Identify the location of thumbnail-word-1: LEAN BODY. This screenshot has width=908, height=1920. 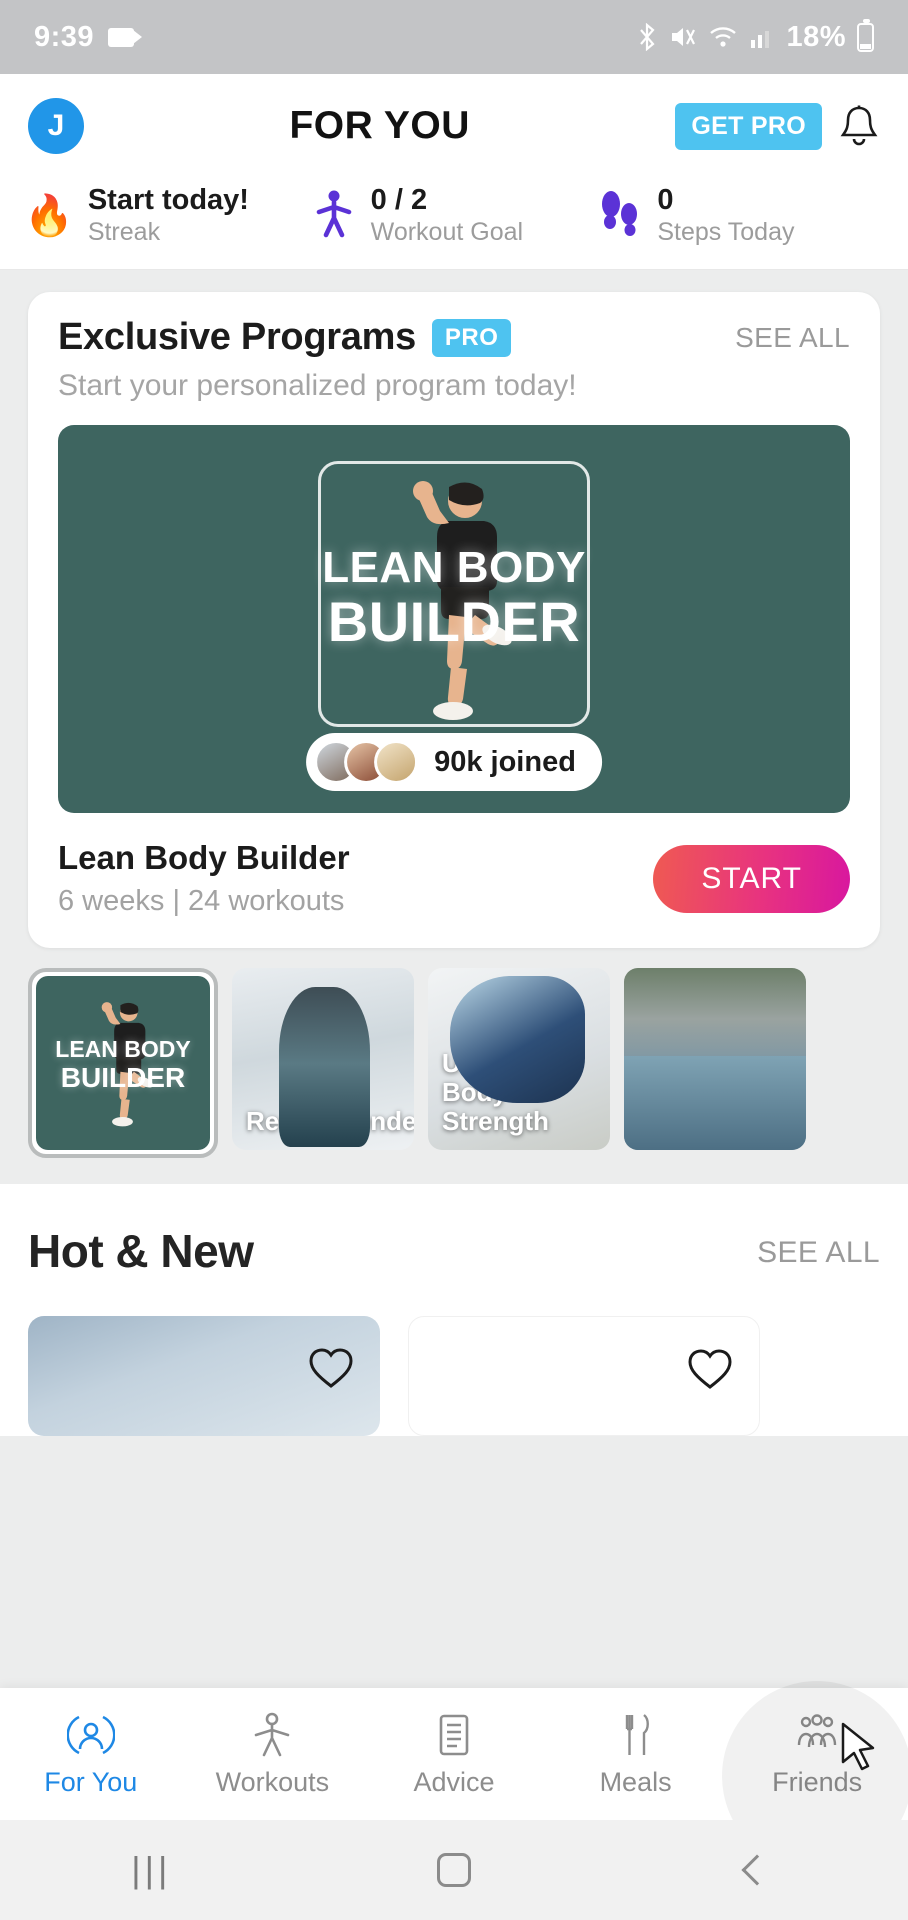
(123, 1049).